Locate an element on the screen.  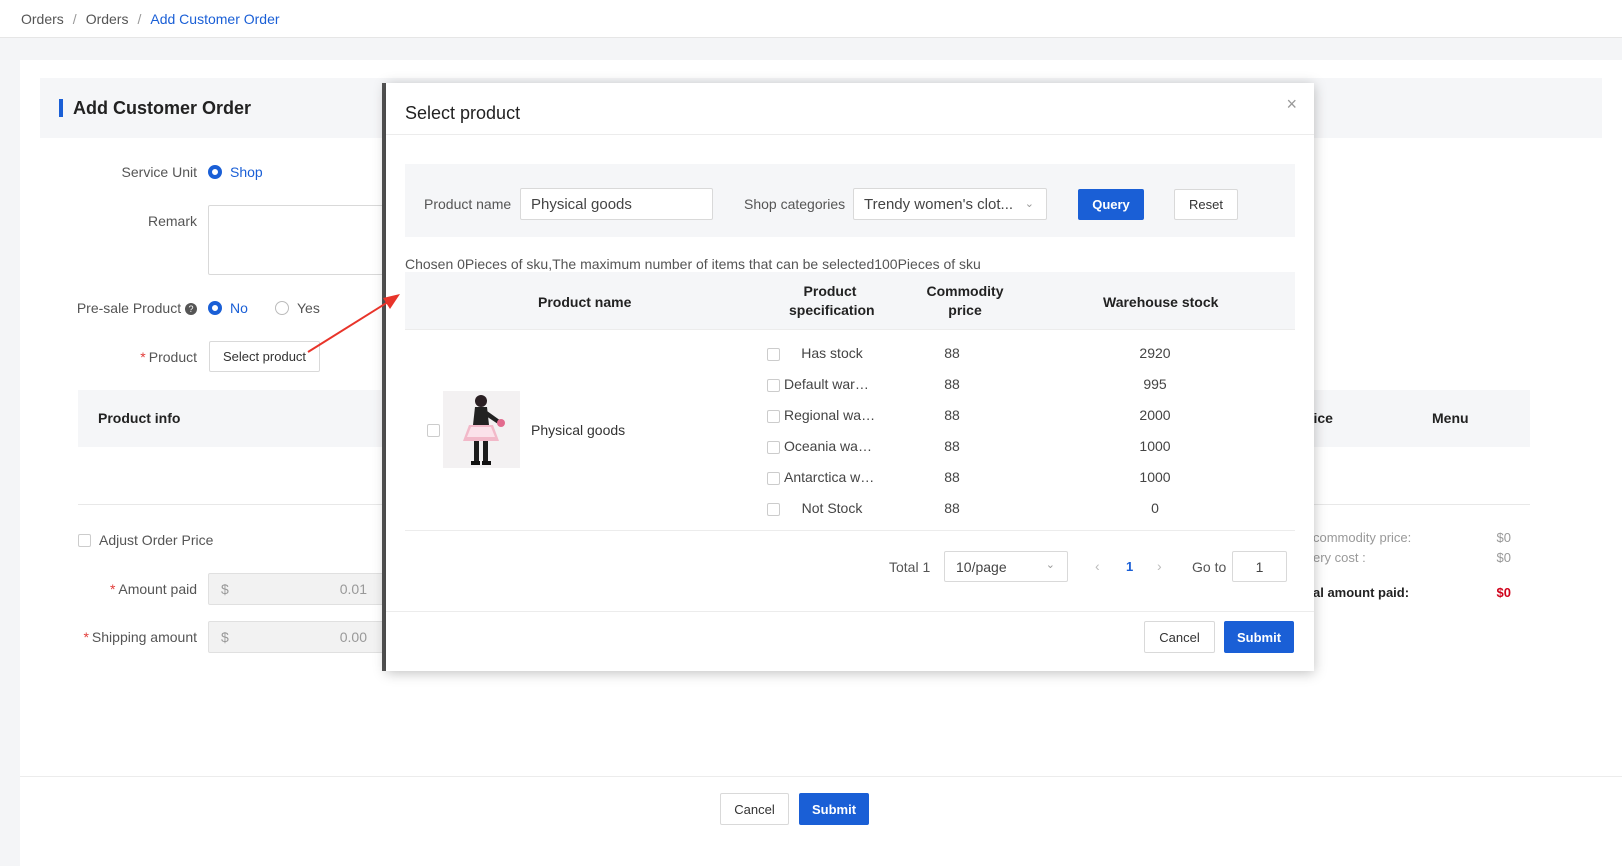
menu-header: Menu is located at coordinates (1450, 418).